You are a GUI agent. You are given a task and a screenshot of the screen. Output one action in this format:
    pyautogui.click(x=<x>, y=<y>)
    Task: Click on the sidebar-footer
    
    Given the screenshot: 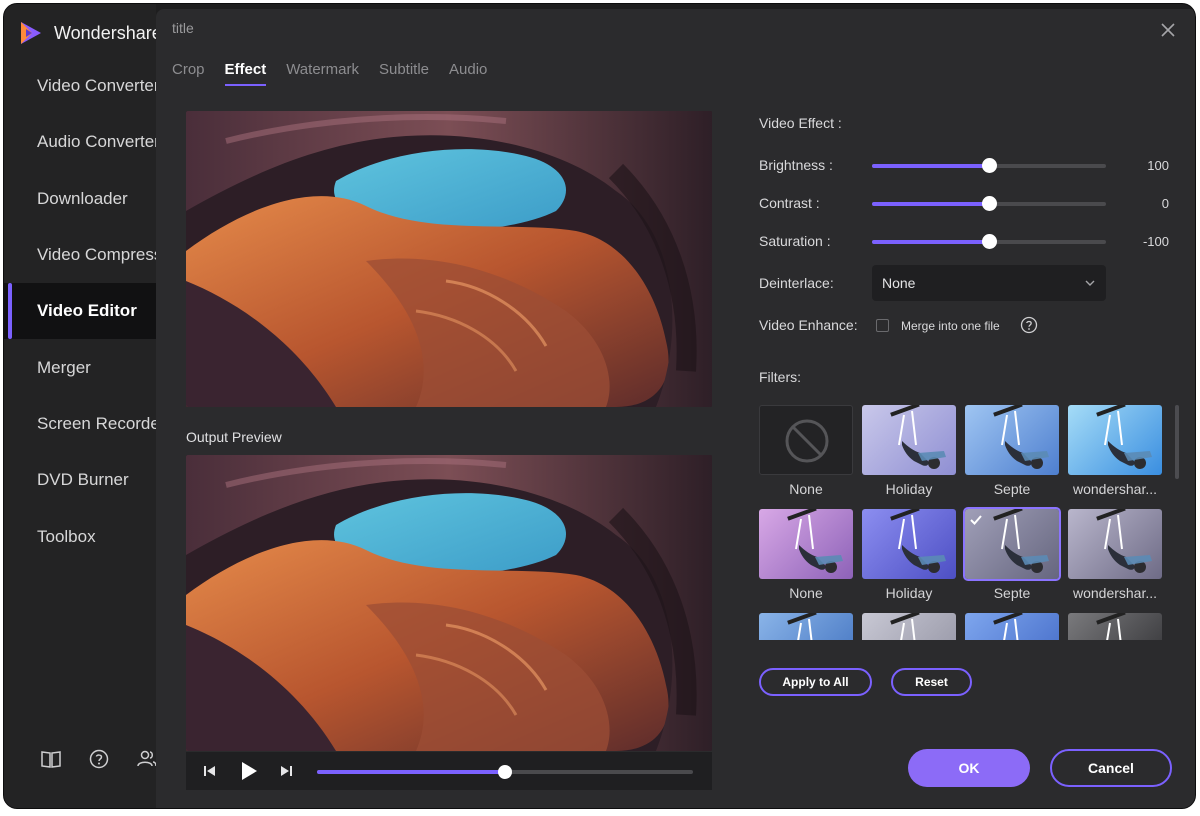 What is the action you would take?
    pyautogui.click(x=99, y=759)
    